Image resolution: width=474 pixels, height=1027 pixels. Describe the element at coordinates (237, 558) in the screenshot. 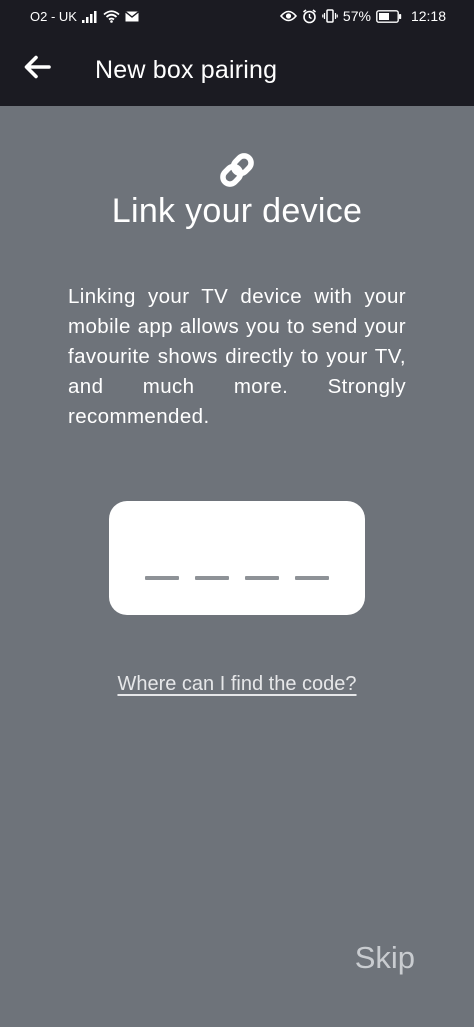

I see `pairing-code-input` at that location.